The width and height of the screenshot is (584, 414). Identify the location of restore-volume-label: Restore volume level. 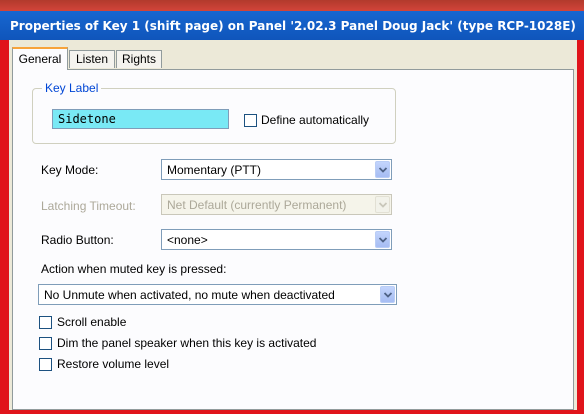
(113, 364).